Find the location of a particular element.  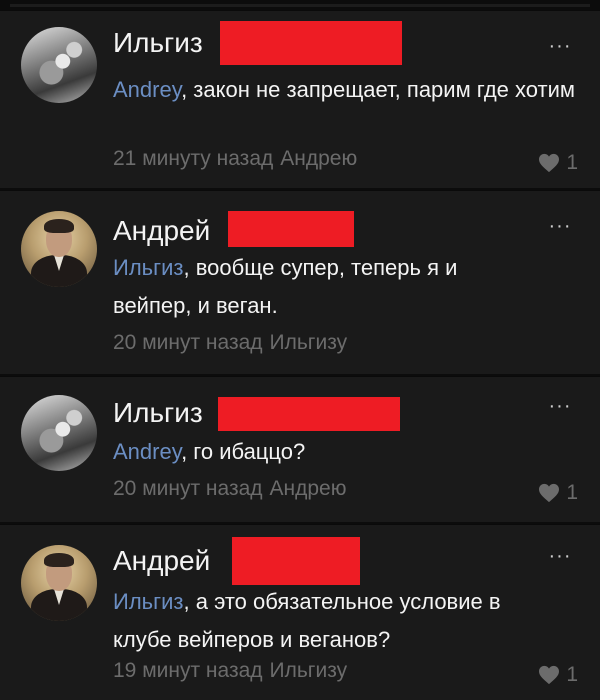

comment-meta: 21 минуту назад Андрею is located at coordinates (235, 159).